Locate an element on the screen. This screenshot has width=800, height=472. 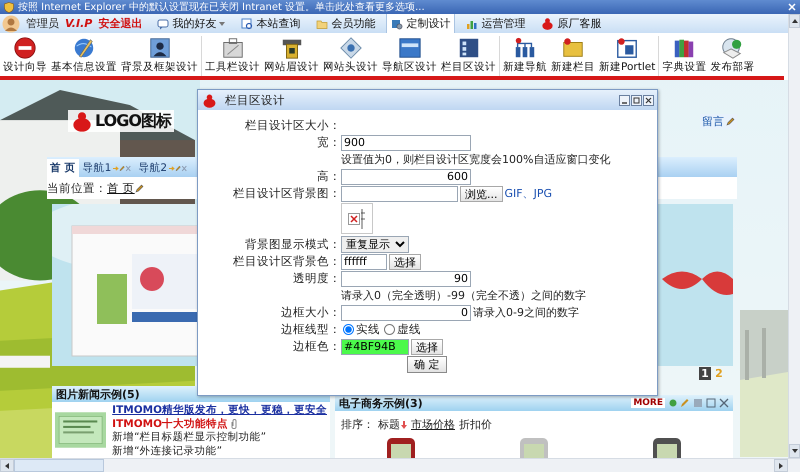
field-label: 栏目设计区背景图： is located at coordinates (286, 193).